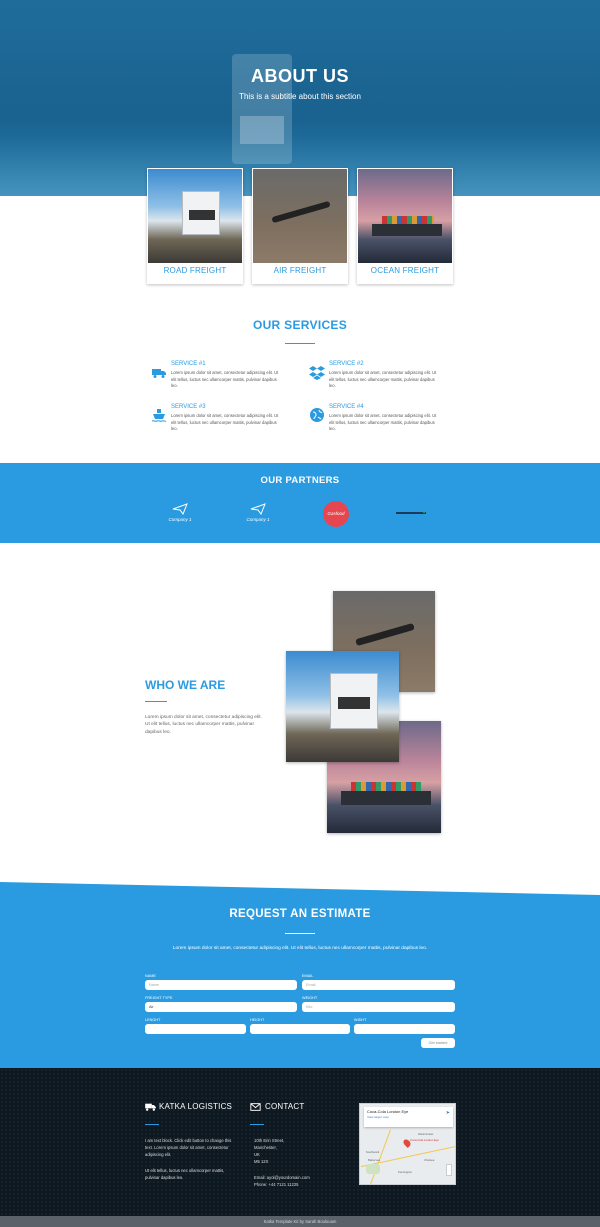 The width and height of the screenshot is (600, 1227). I want to click on width-label: WIDHT, so click(360, 1020).